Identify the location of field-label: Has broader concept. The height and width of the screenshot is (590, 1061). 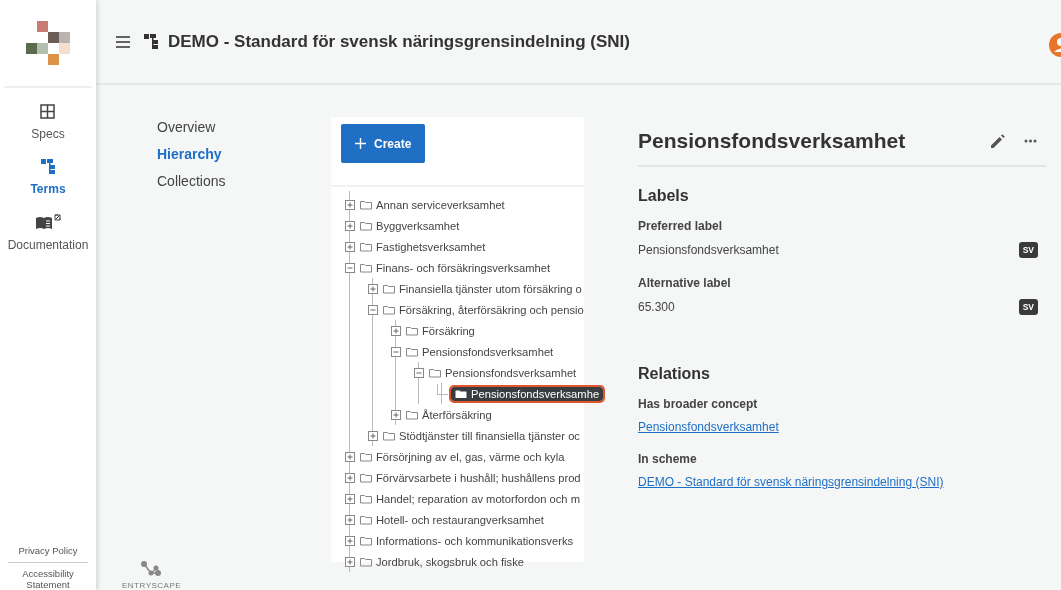
(698, 404).